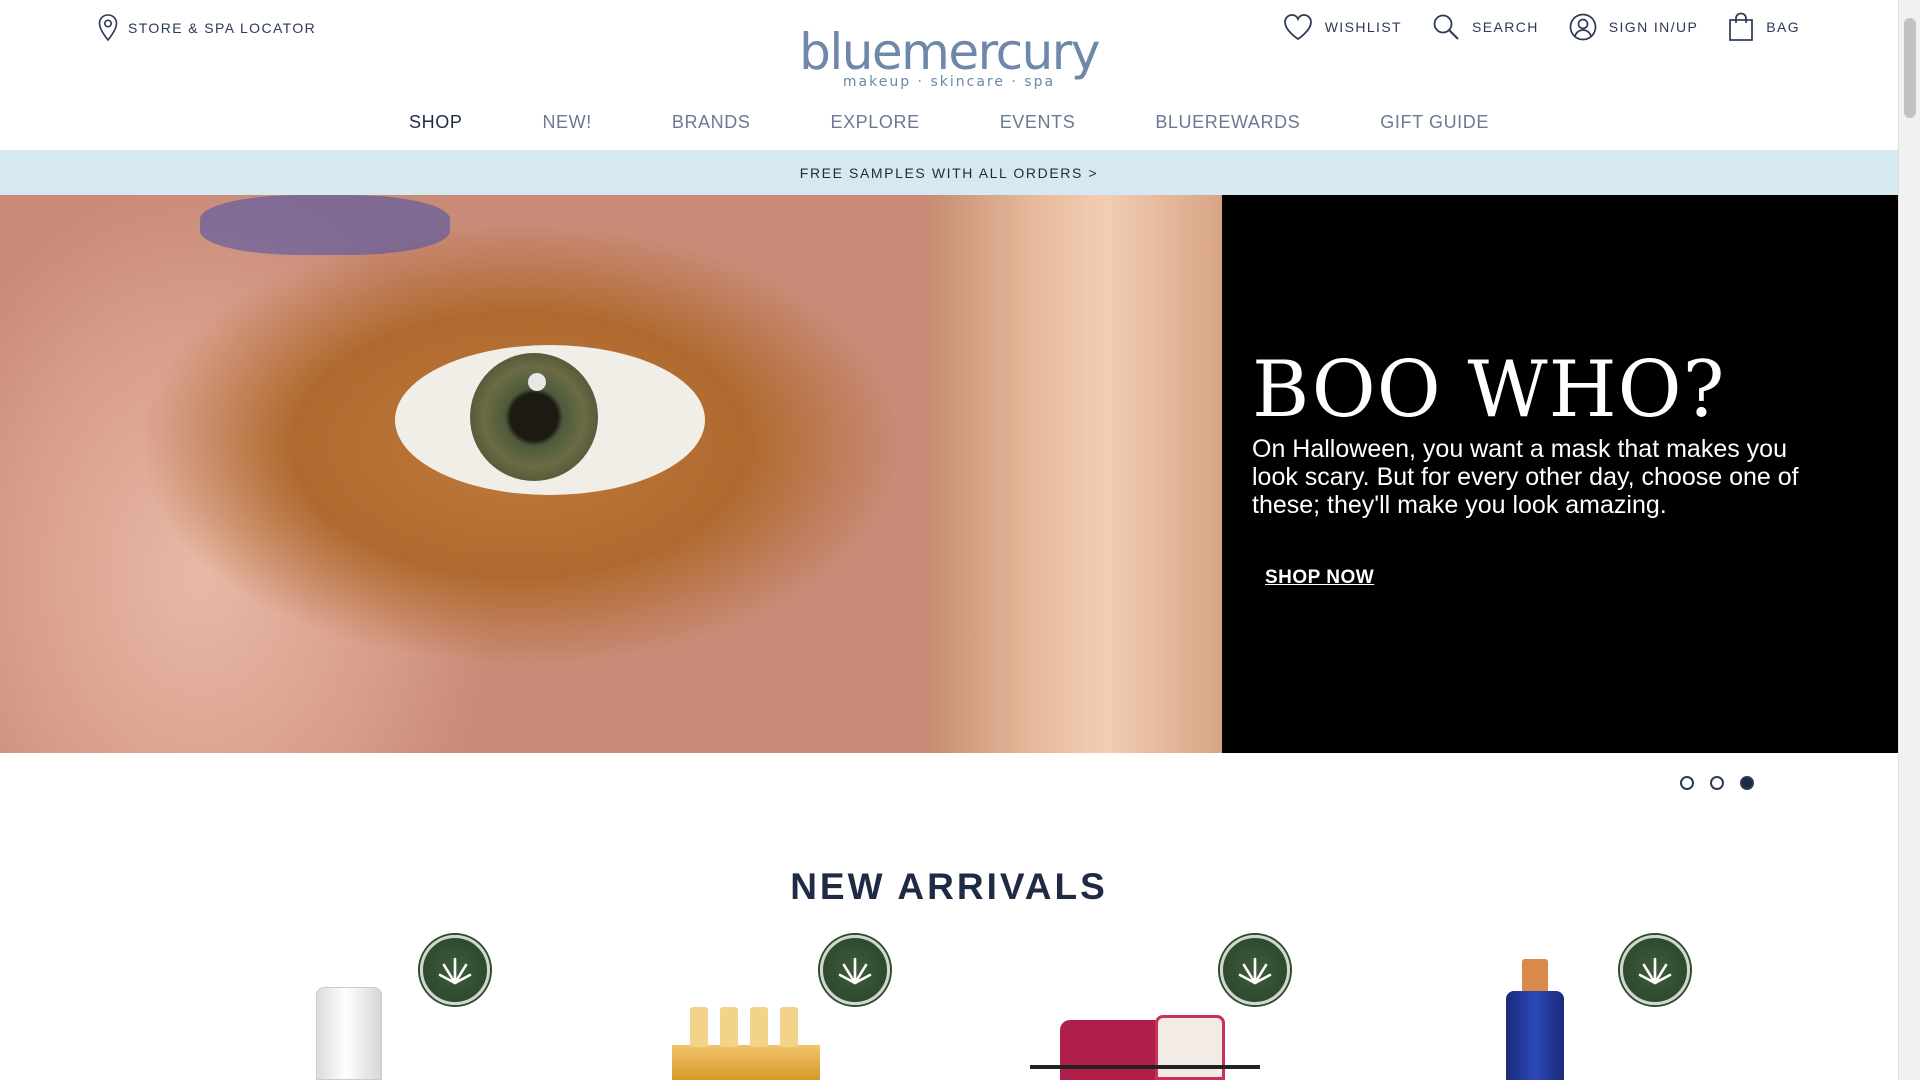 The width and height of the screenshot is (1920, 1080). Describe the element at coordinates (1227, 122) in the screenshot. I see `nav-item-bluerewards: BLUEREWARDS` at that location.